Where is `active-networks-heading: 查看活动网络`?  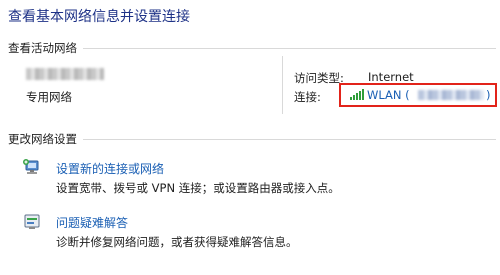 active-networks-heading: 查看活动网络 is located at coordinates (45, 48).